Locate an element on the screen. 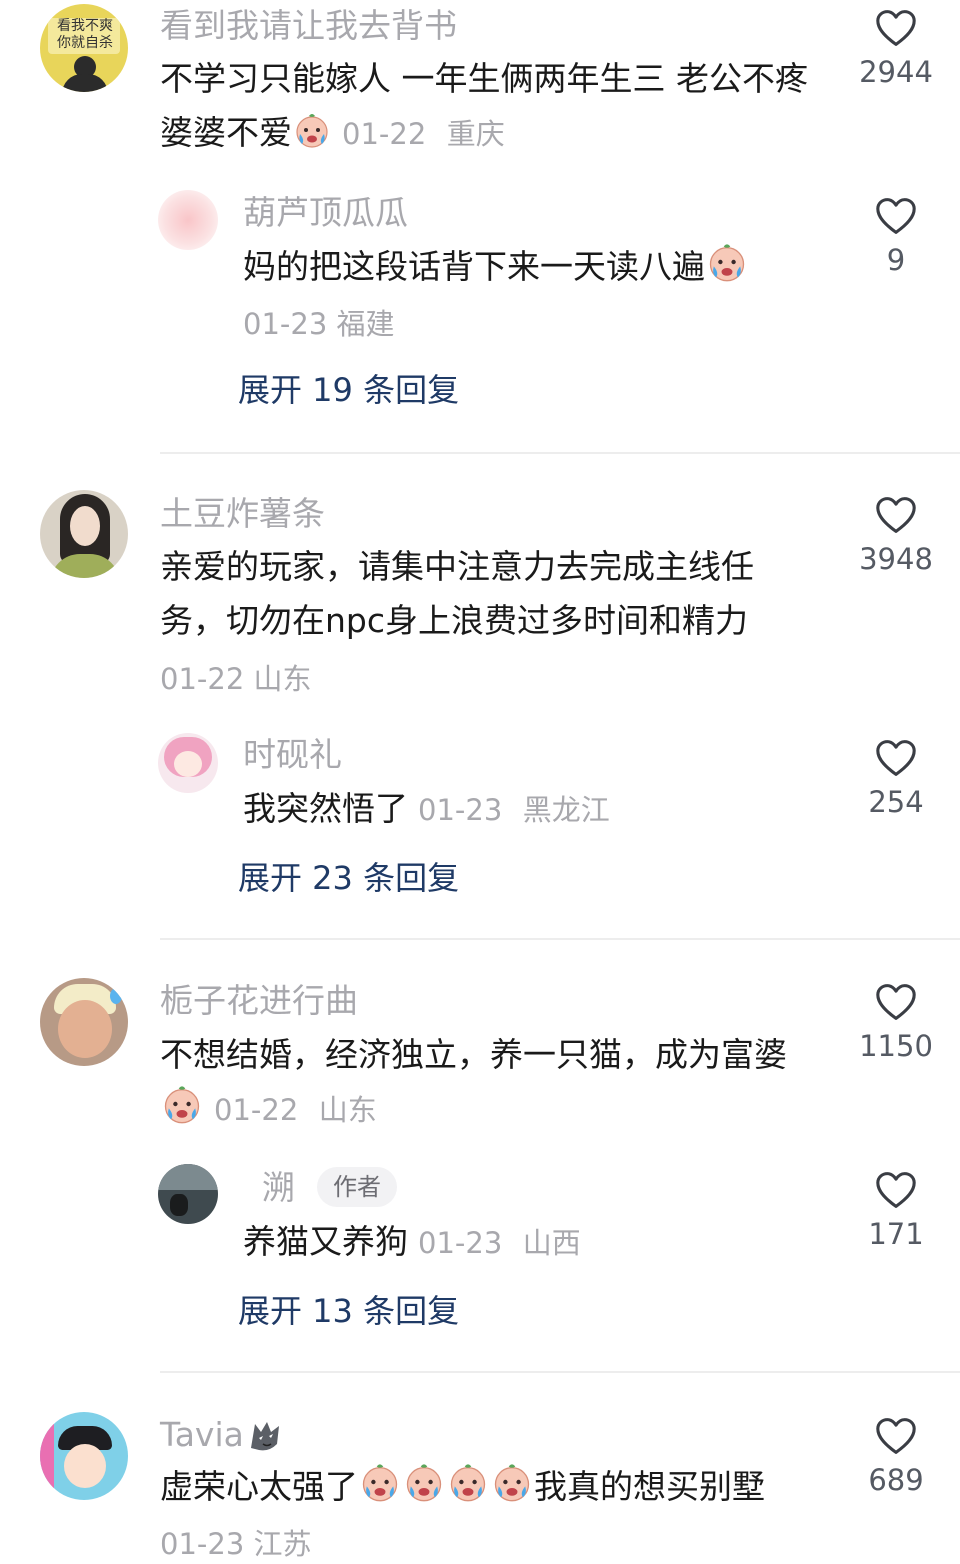 The height and width of the screenshot is (1564, 960). avatar: 看我不爽 你就自杀 is located at coordinates (84, 48).